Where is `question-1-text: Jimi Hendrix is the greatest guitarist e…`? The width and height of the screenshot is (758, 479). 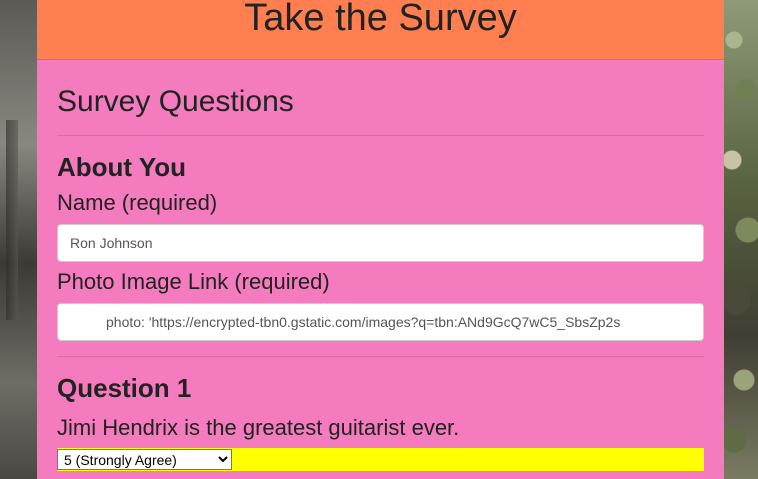
question-1-text: Jimi Hendrix is the greatest guitarist e… is located at coordinates (258, 427).